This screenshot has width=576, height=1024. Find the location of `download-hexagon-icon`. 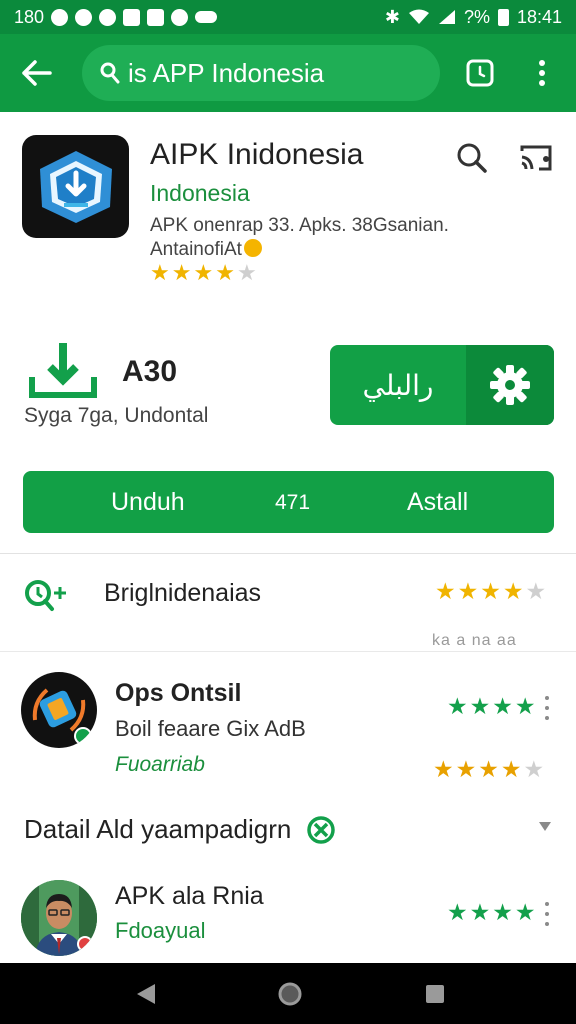

download-hexagon-icon is located at coordinates (75, 186).